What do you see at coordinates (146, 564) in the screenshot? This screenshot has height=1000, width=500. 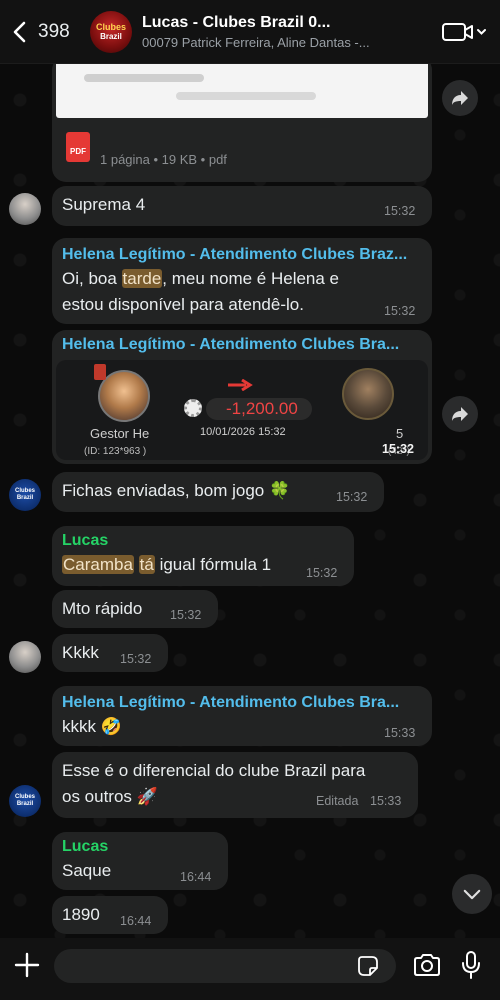 I see `highlighted-word: tá` at bounding box center [146, 564].